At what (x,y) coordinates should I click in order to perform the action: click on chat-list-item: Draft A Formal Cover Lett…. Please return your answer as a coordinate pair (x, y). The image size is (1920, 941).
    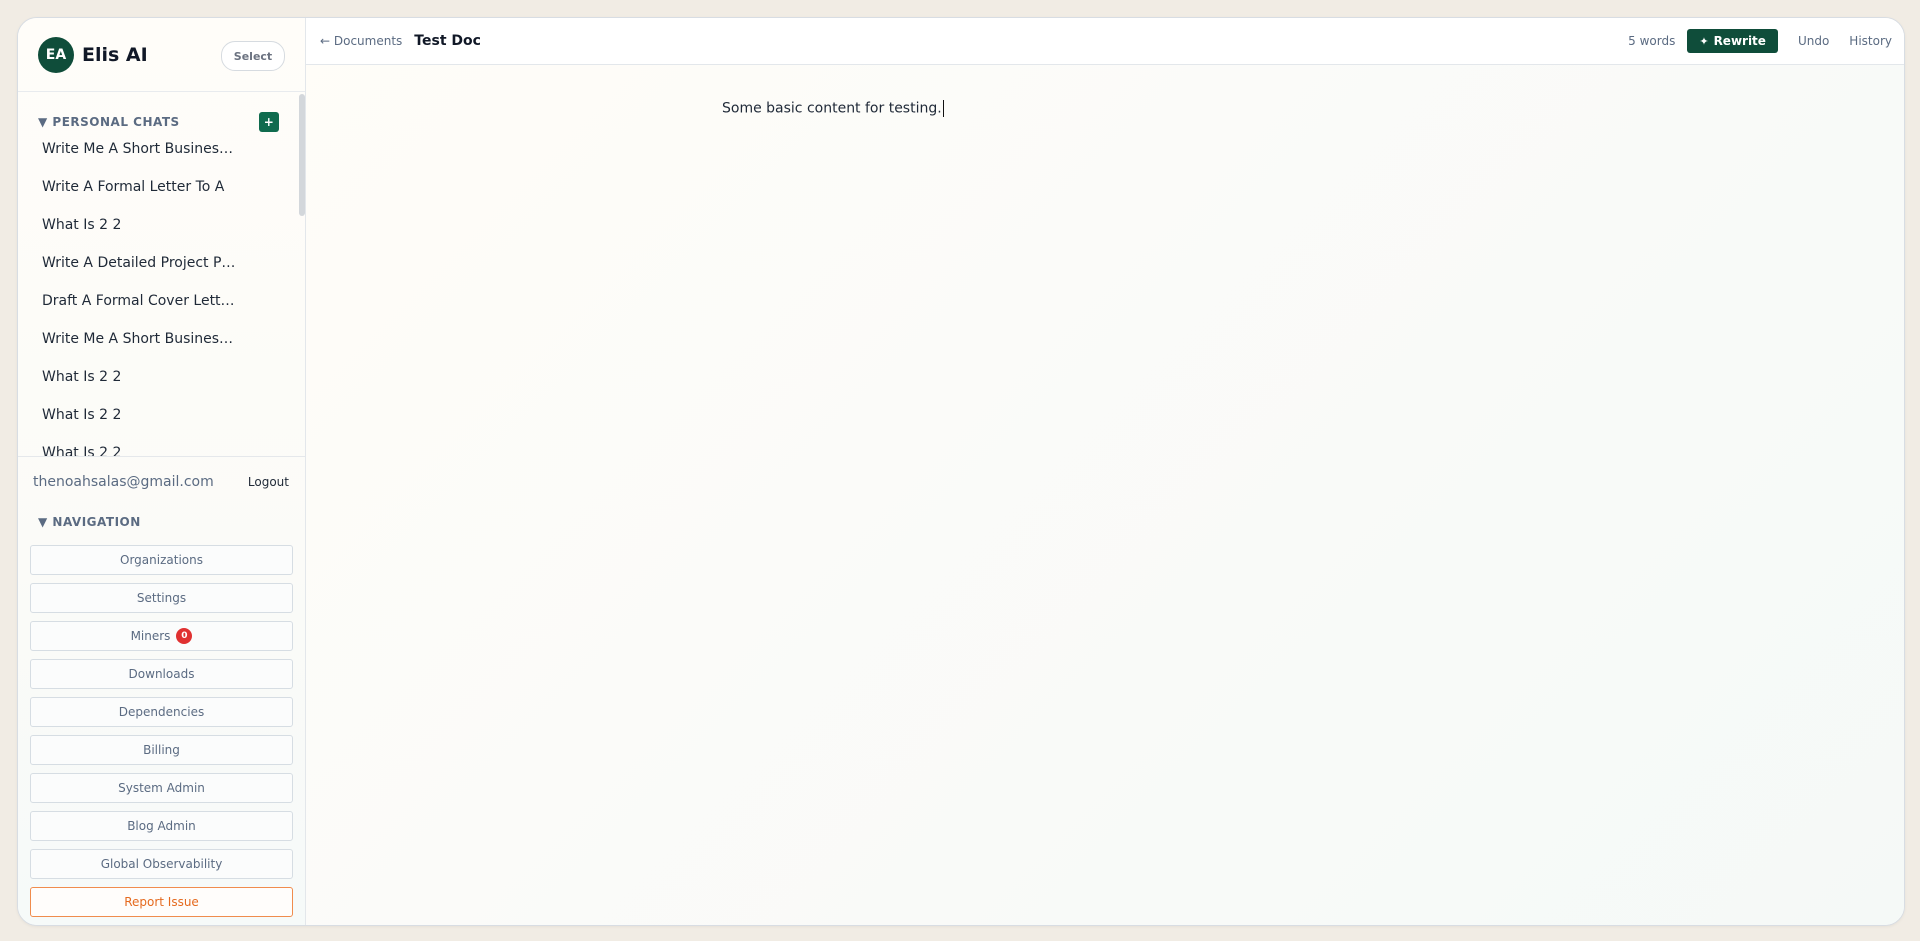
    Looking at the image, I should click on (161, 301).